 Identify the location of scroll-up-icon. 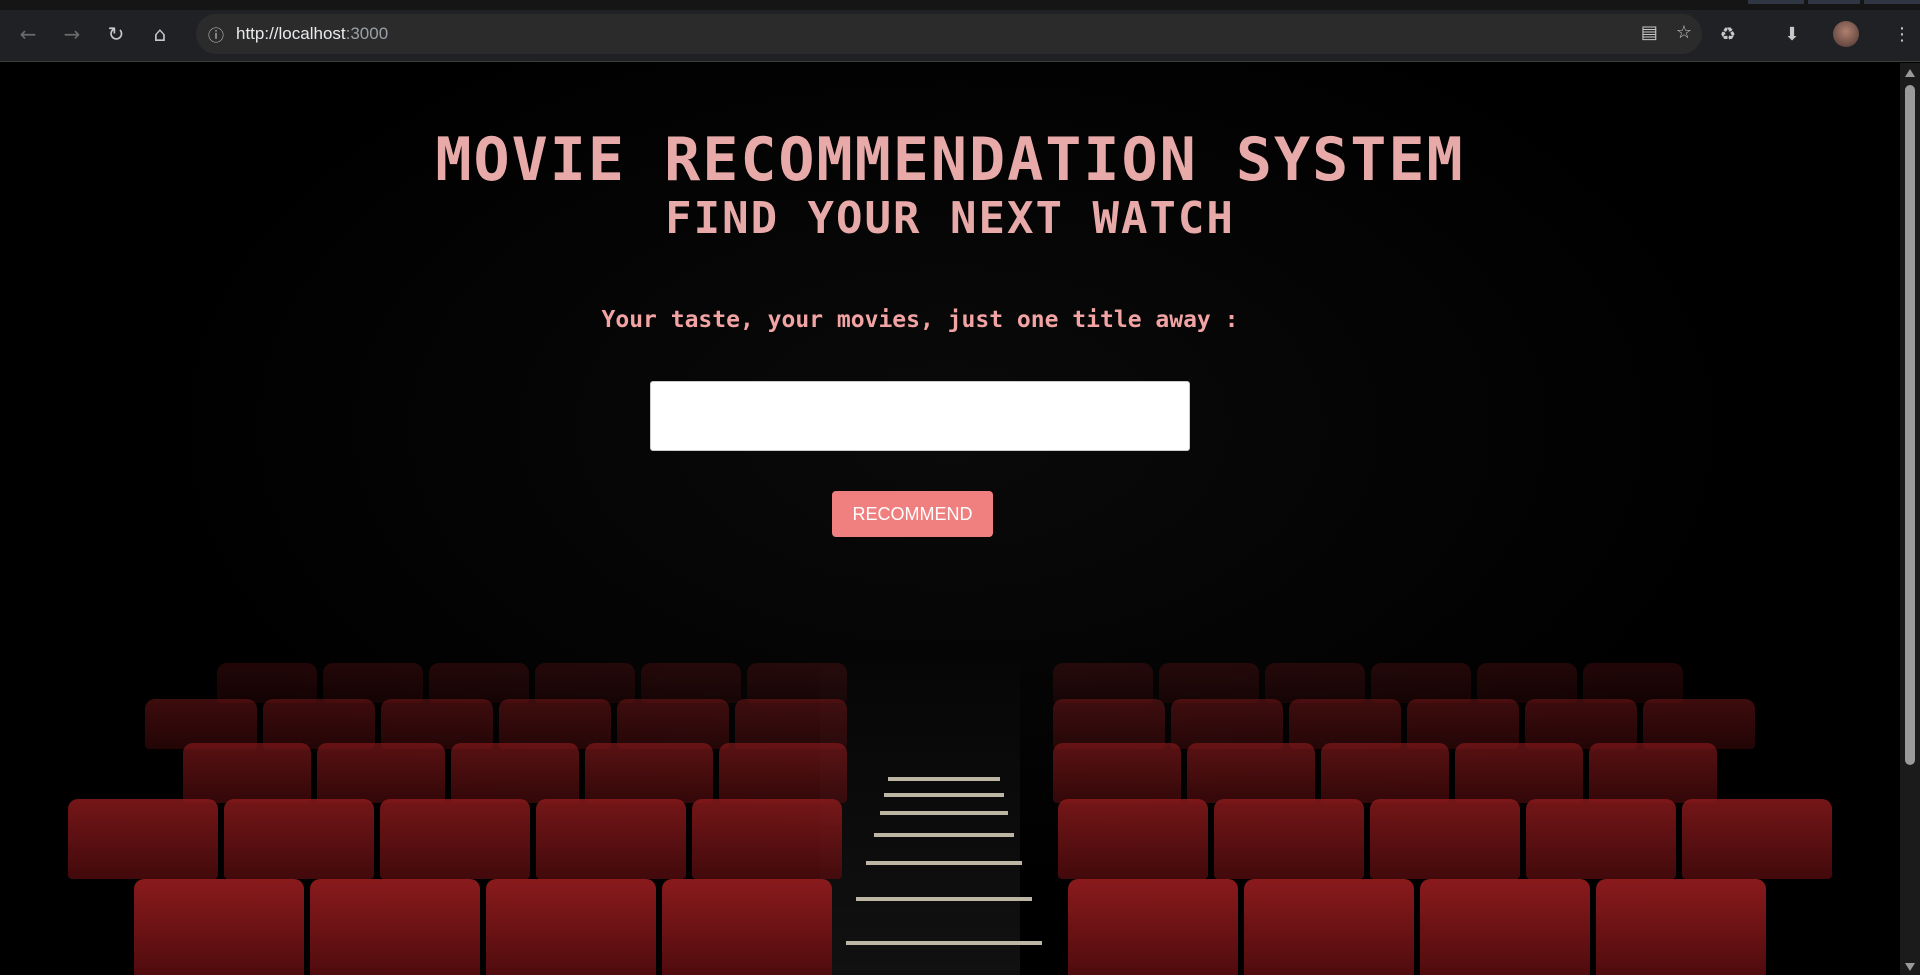
(1910, 73).